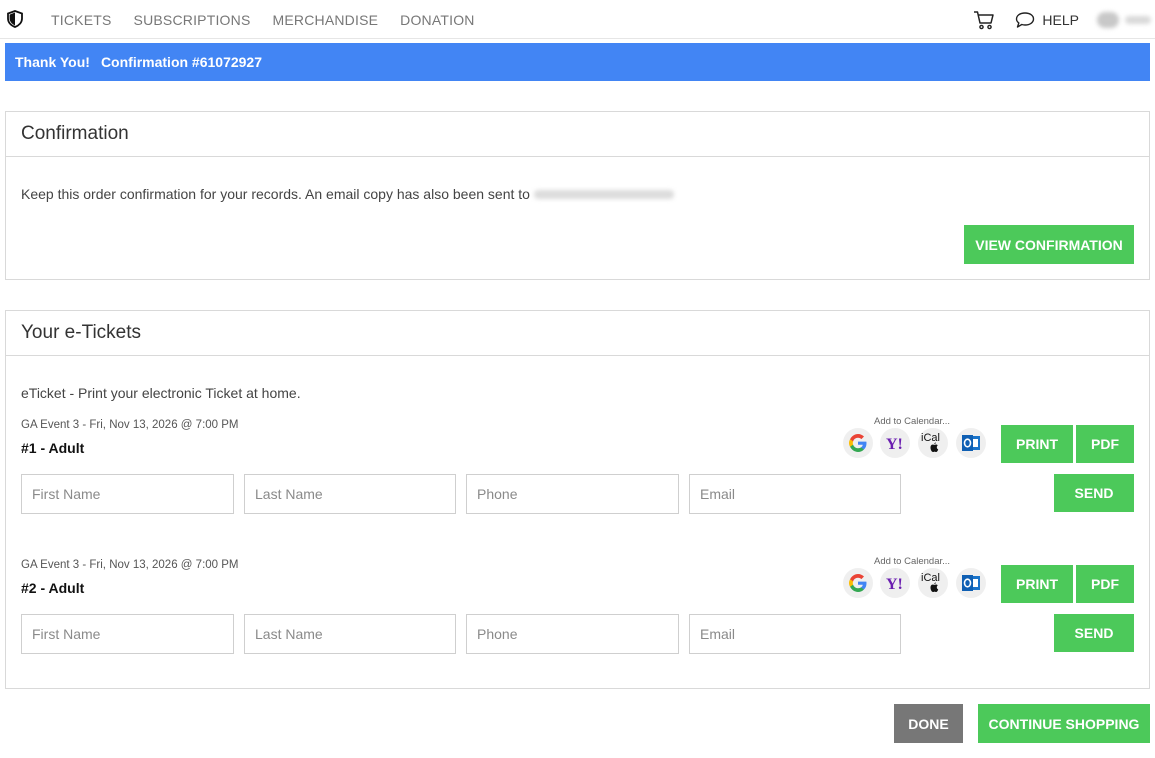 The image size is (1155, 758). Describe the element at coordinates (15, 19) in the screenshot. I see `shield-logo-icon` at that location.